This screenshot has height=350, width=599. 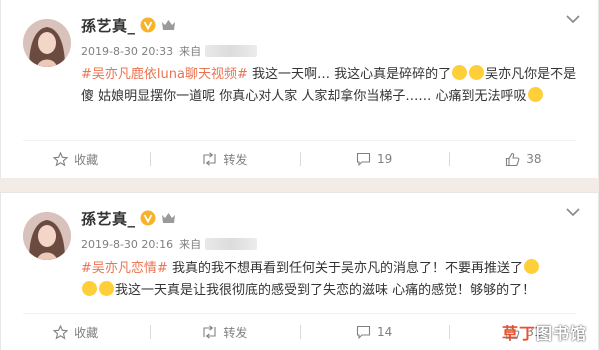 What do you see at coordinates (523, 159) in the screenshot?
I see `like-button: 38` at bounding box center [523, 159].